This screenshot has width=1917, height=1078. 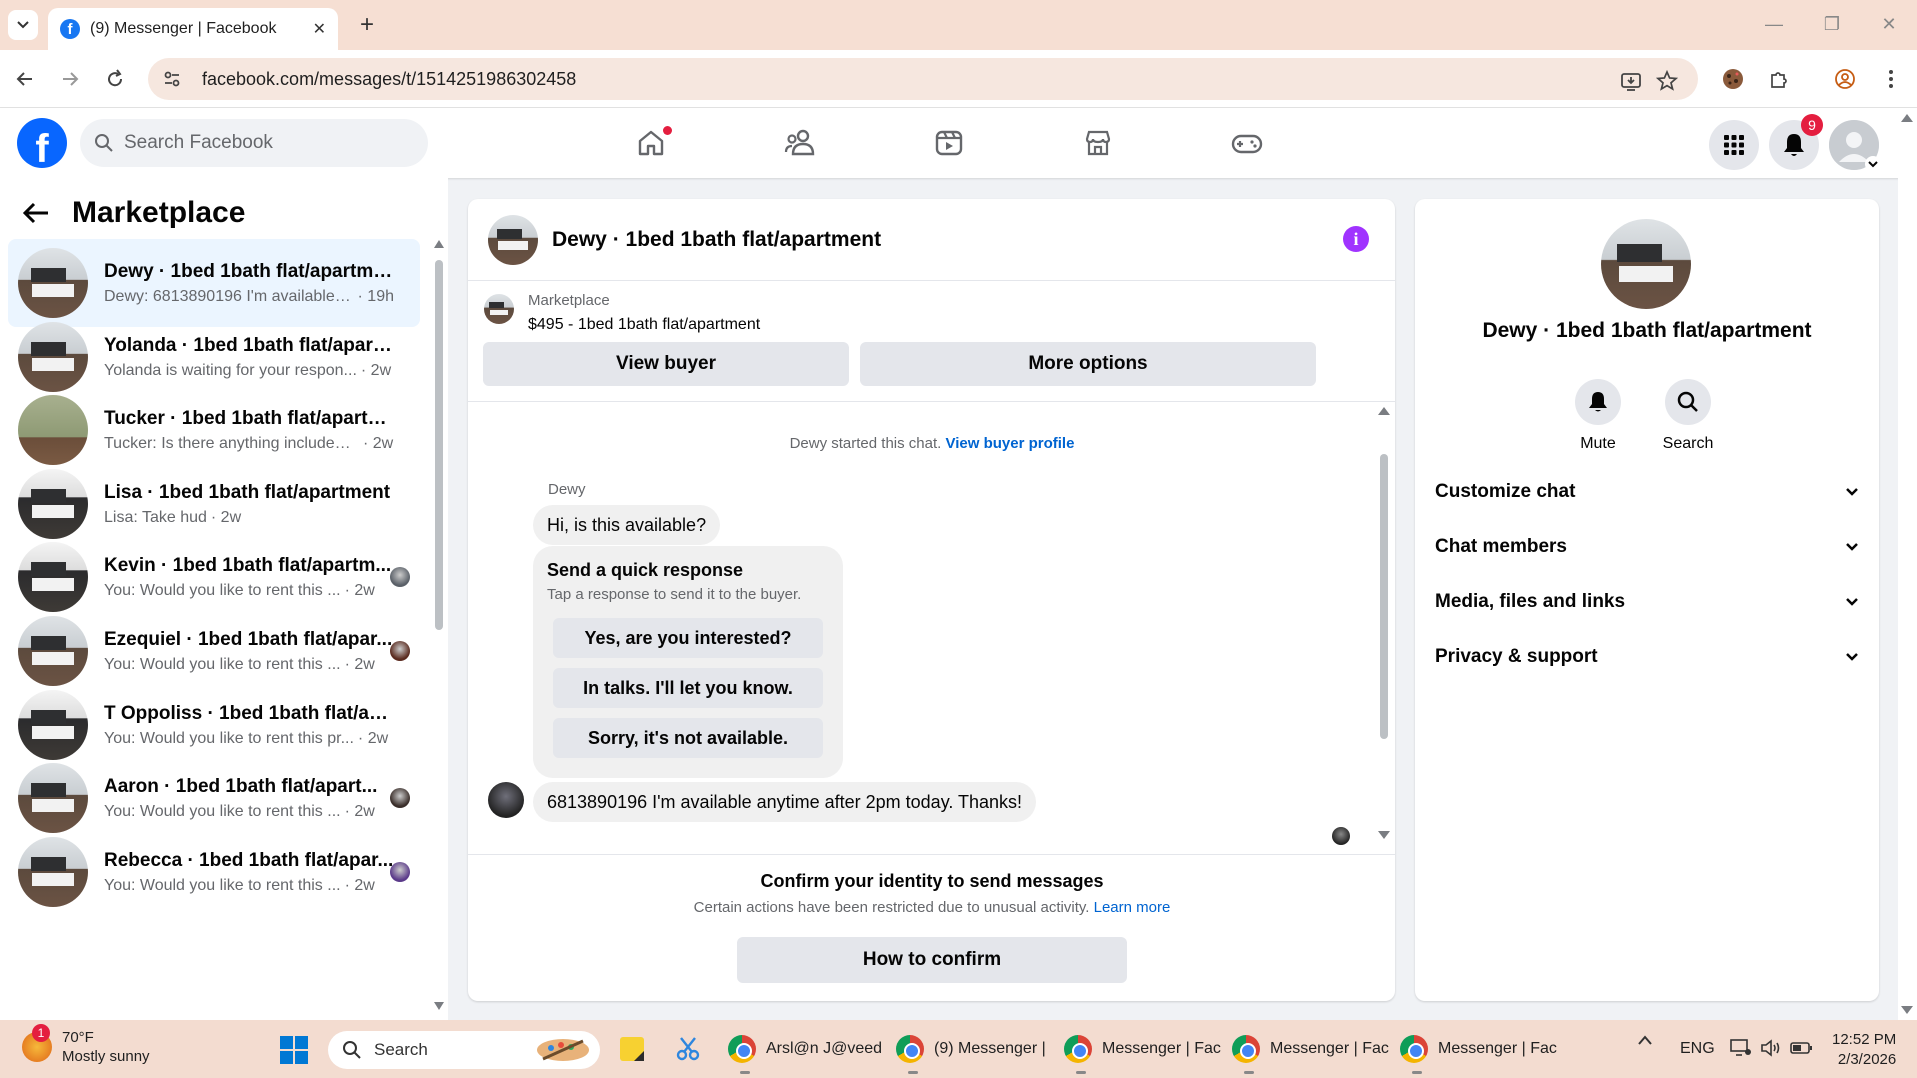 What do you see at coordinates (36, 213) in the screenshot?
I see `back-arrow-icon` at bounding box center [36, 213].